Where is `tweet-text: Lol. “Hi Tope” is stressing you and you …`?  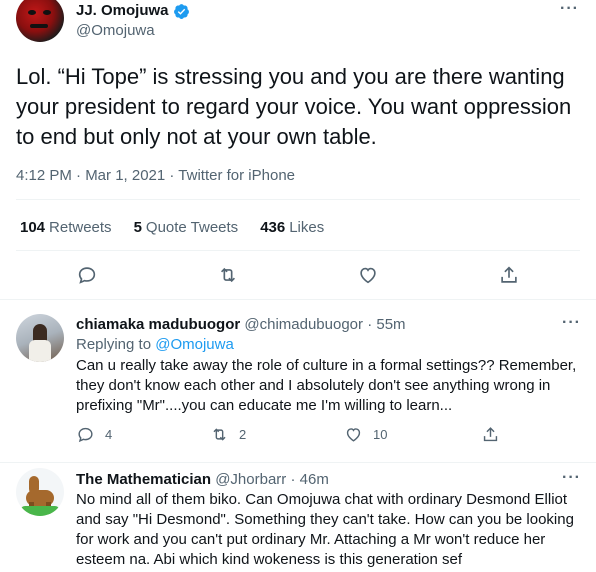 tweet-text: Lol. “Hi Tope” is stressing you and you … is located at coordinates (294, 106).